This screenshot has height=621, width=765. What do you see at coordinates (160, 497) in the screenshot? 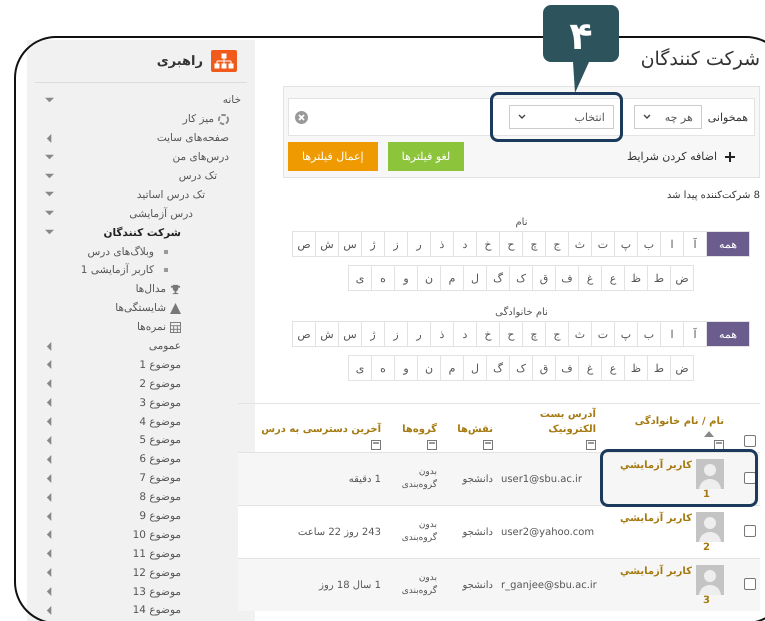
I see `nav-item: موضوع 8` at bounding box center [160, 497].